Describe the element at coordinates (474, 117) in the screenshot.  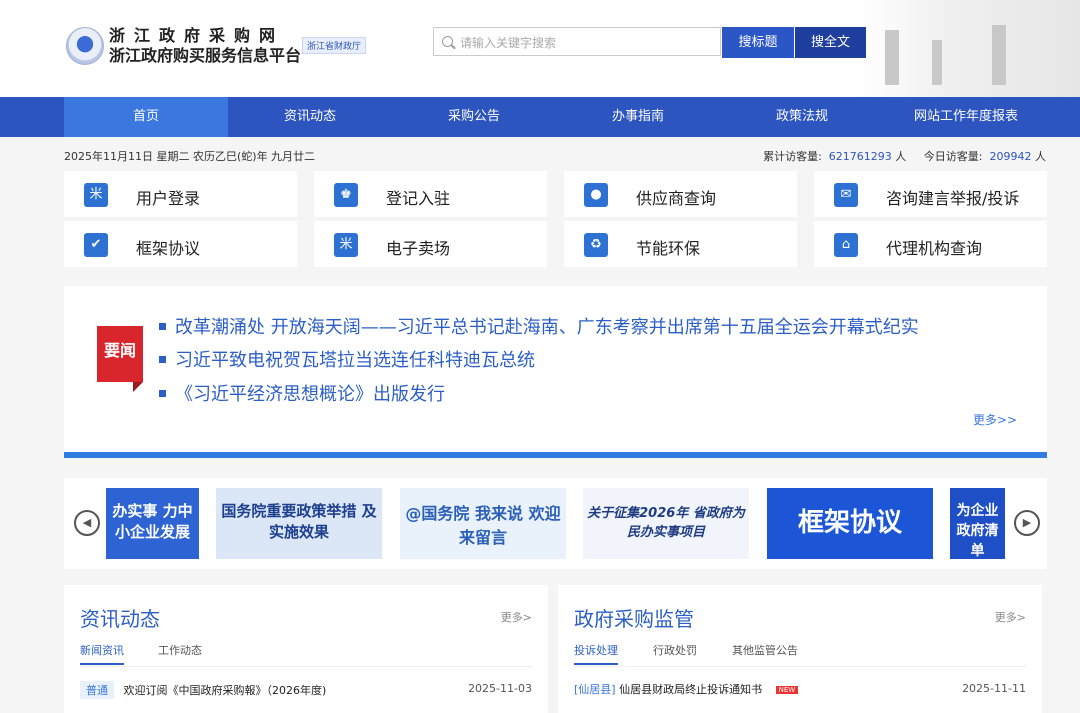
I see `nav-procurement-notice: 采购公告` at that location.